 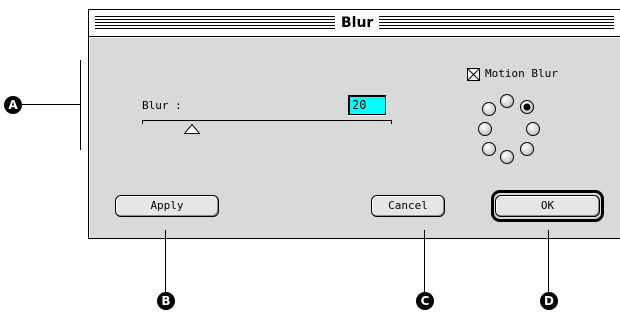 I want to click on direction-radio-se, so click(x=527, y=149).